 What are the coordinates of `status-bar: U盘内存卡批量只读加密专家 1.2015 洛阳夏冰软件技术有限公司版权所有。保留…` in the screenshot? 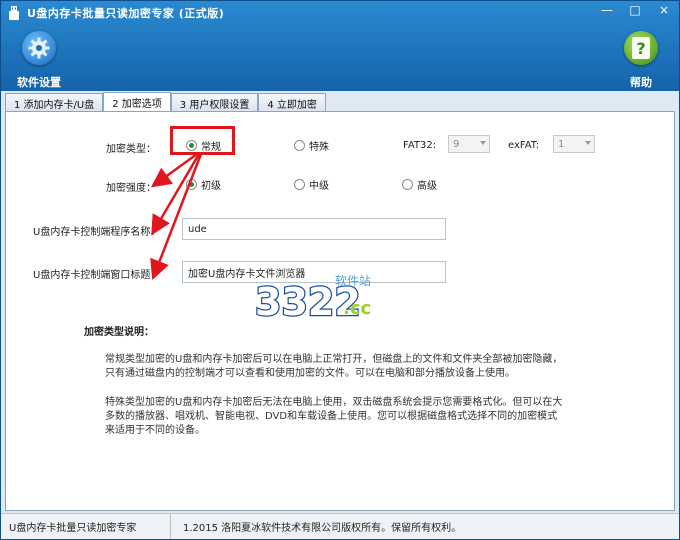 It's located at (340, 526).